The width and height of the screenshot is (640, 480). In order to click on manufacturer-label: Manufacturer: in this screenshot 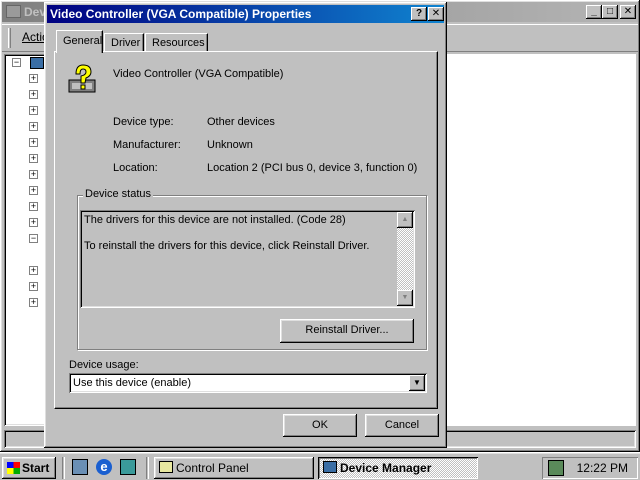, I will do `click(147, 145)`.